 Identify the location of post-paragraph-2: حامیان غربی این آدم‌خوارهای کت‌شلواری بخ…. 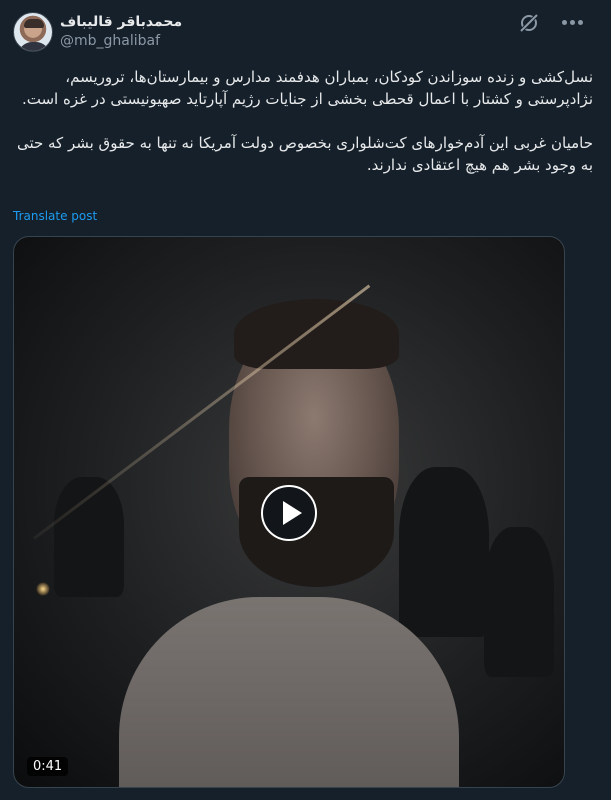
(304, 154).